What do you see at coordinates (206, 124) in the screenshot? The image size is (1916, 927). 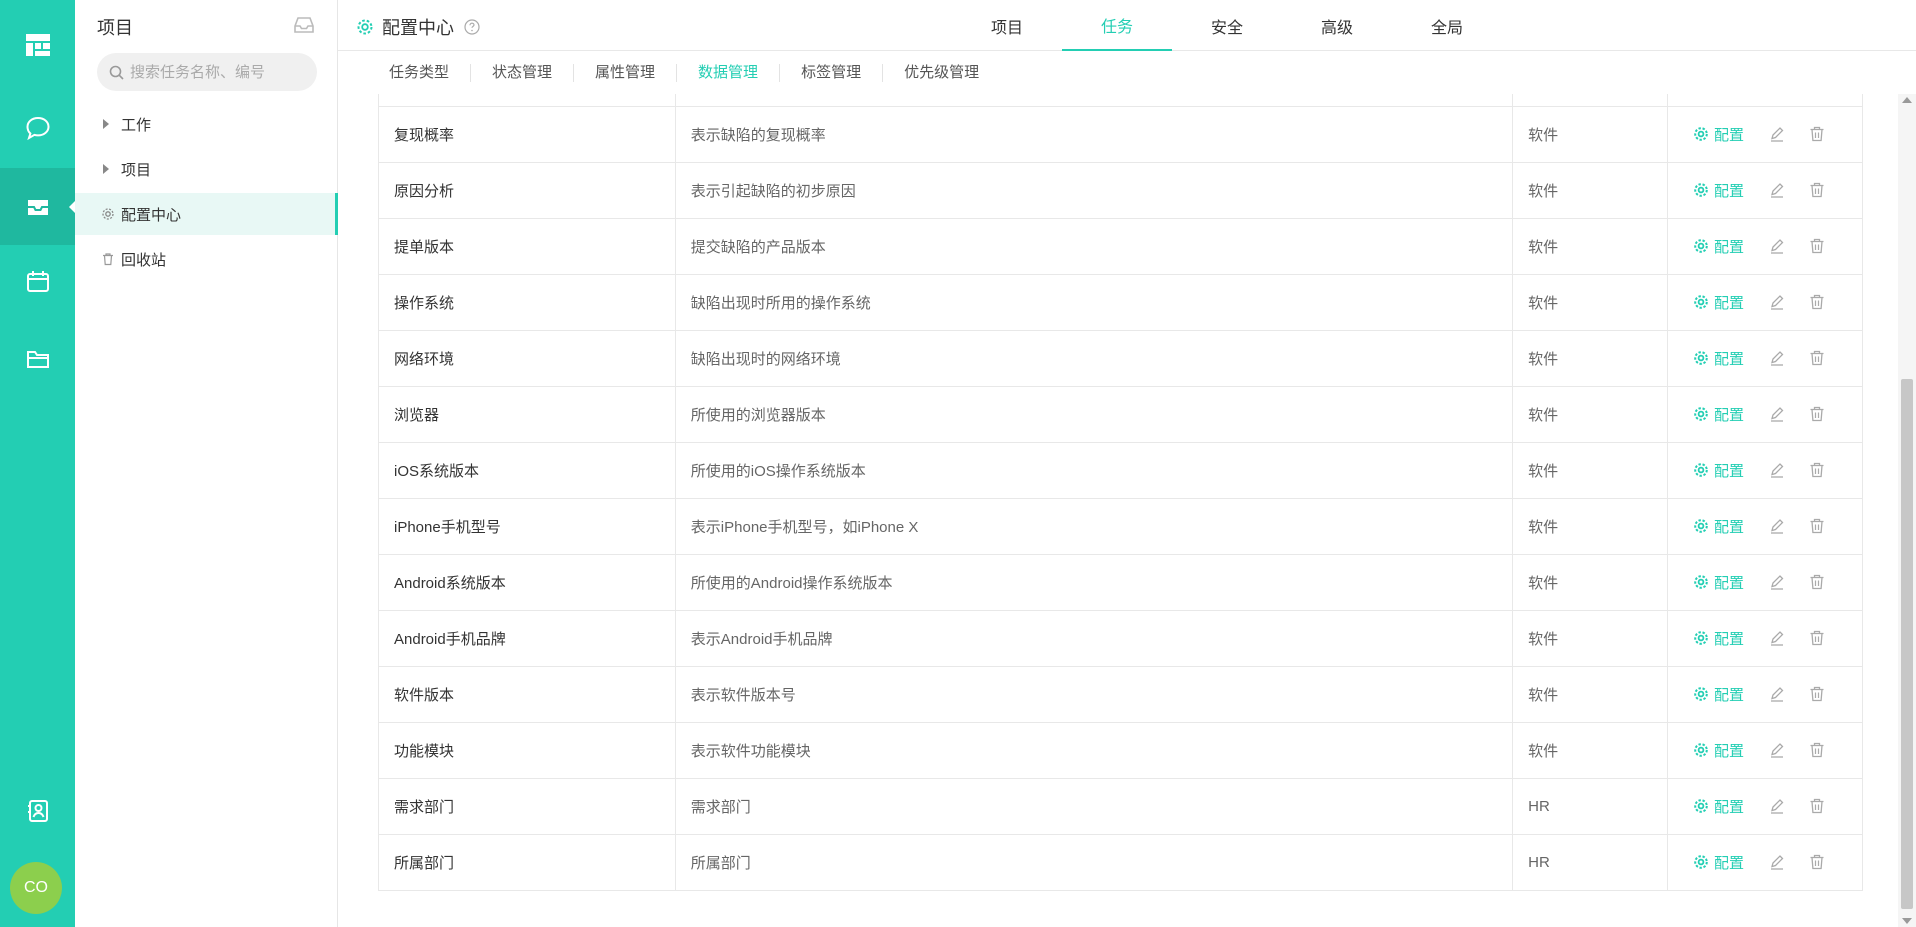 I see `sidebar-item-work: 工作` at bounding box center [206, 124].